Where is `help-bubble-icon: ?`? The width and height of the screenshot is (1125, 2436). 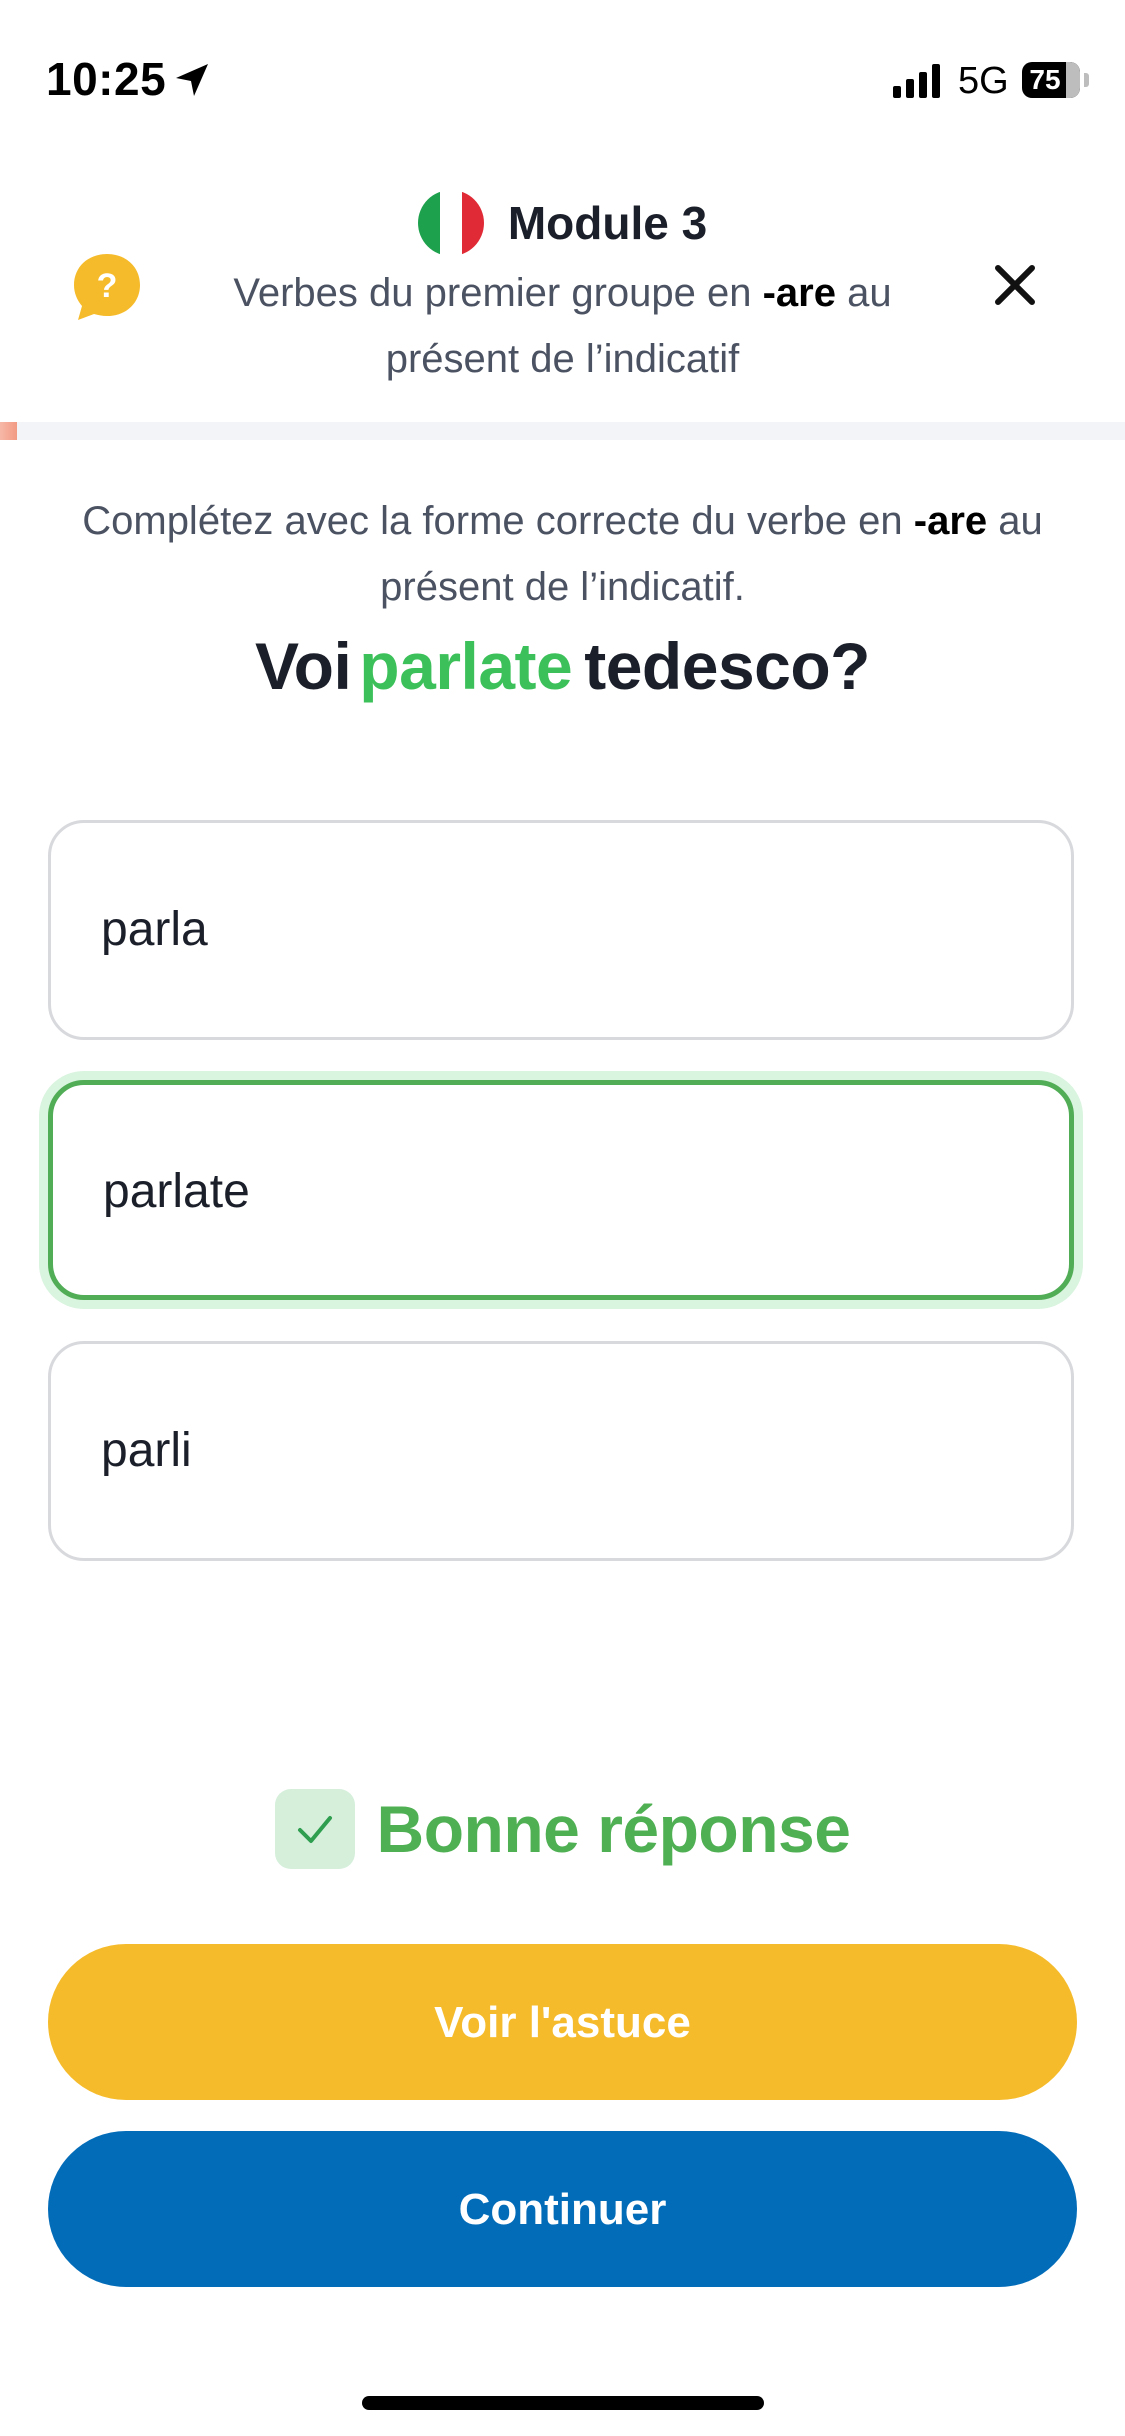 help-bubble-icon: ? is located at coordinates (107, 287).